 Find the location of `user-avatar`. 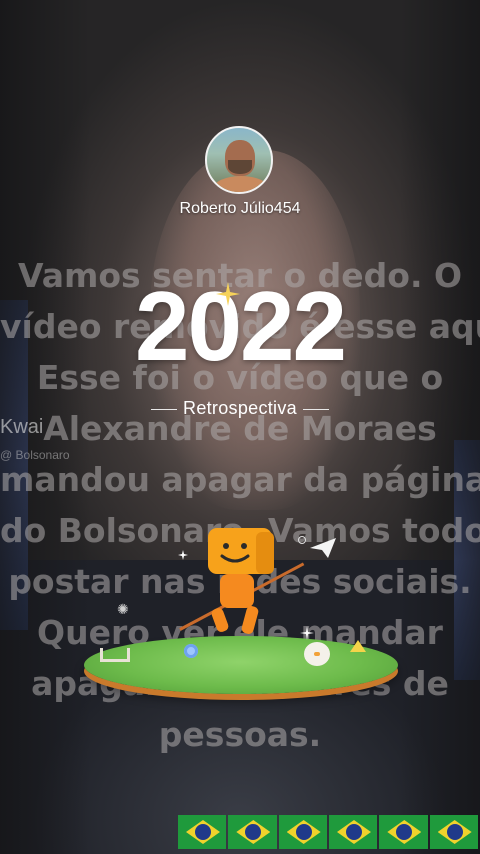

user-avatar is located at coordinates (239, 160).